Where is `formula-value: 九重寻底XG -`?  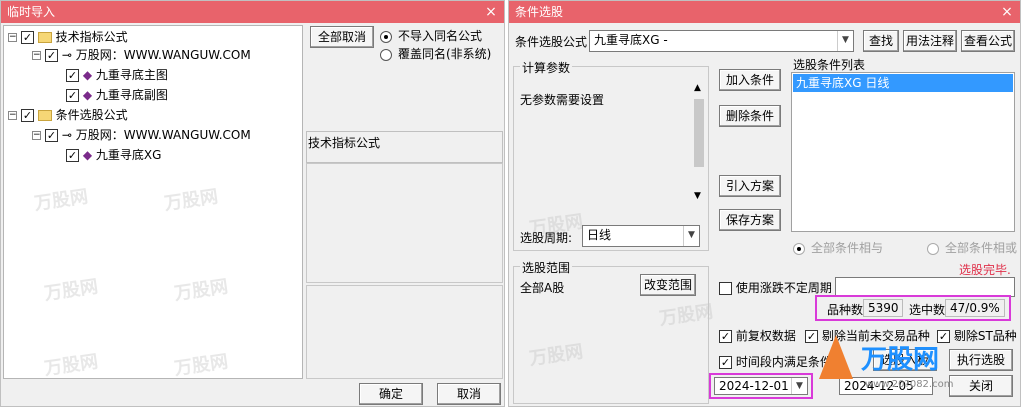 formula-value: 九重寻底XG - is located at coordinates (631, 40).